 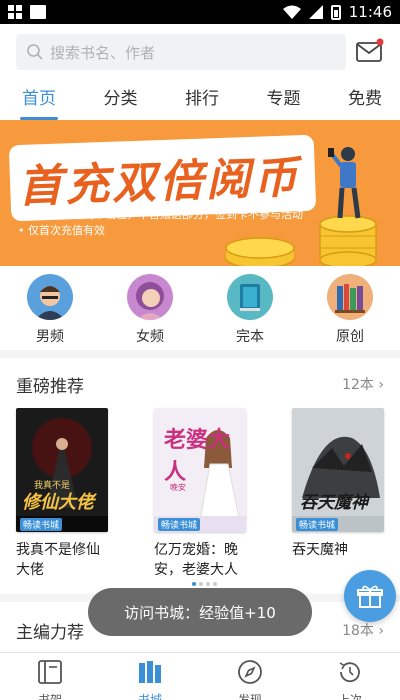 I want to click on clock: 11:46, so click(x=370, y=12).